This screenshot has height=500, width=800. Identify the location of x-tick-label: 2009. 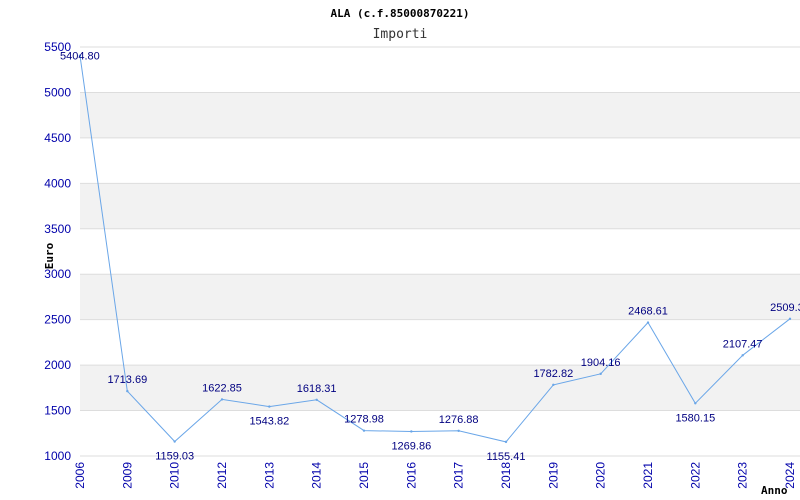
(127, 475).